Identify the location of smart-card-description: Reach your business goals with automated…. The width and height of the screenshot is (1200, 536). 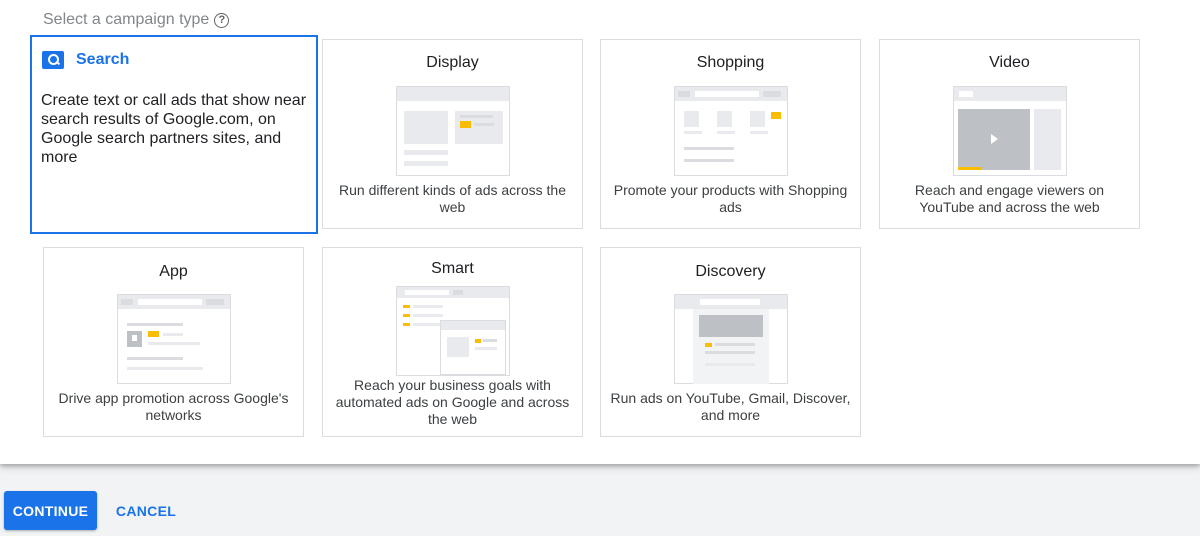
(452, 402).